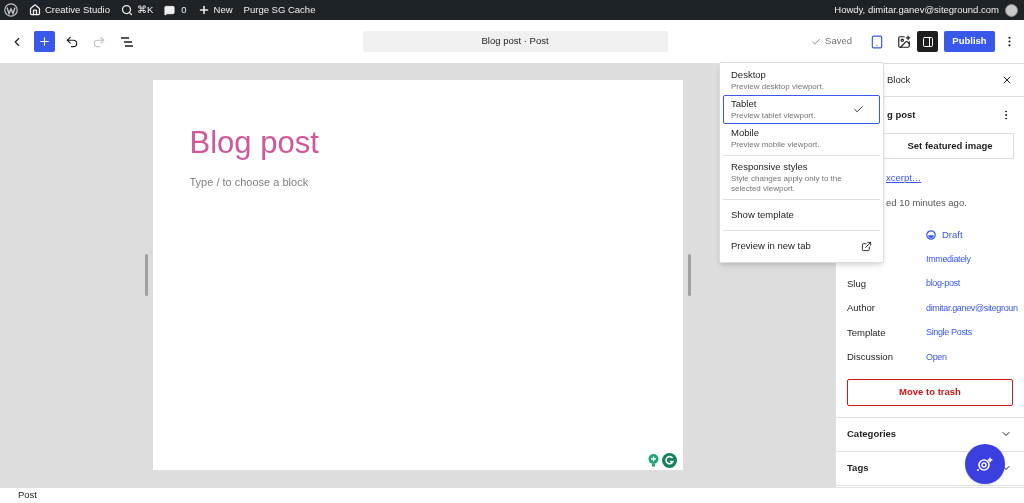 The image size is (1024, 503). Describe the element at coordinates (899, 80) in the screenshot. I see `block-tab: Block` at that location.